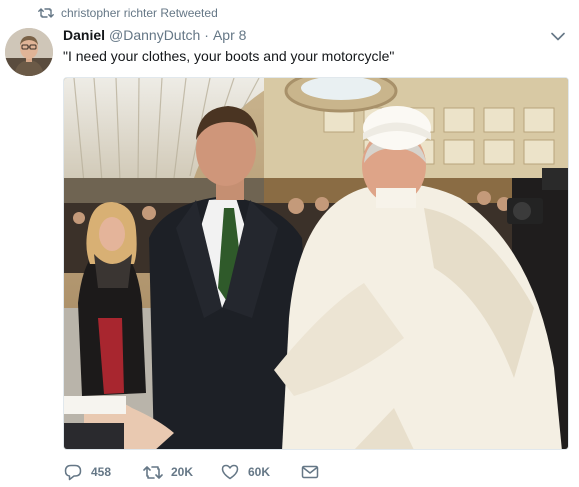  Describe the element at coordinates (310, 472) in the screenshot. I see `envelope-icon` at that location.